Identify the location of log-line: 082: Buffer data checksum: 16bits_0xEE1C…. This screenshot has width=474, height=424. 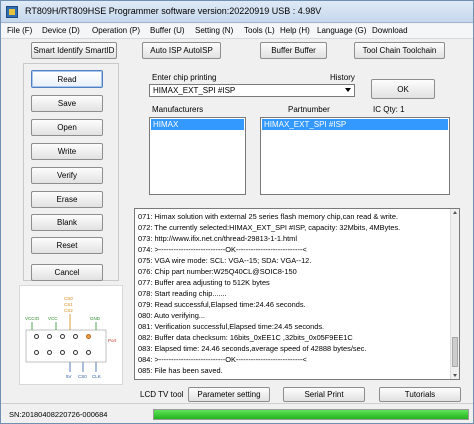
(245, 337).